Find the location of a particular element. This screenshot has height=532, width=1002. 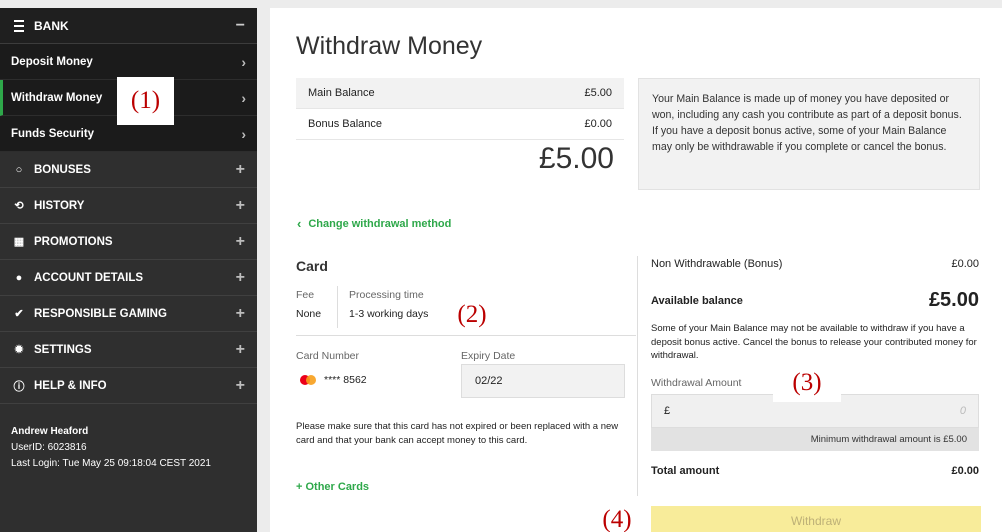

sidebar-item-responsible-gaming: ✔ RESPONSIBLE GAMING + is located at coordinates (128, 314).